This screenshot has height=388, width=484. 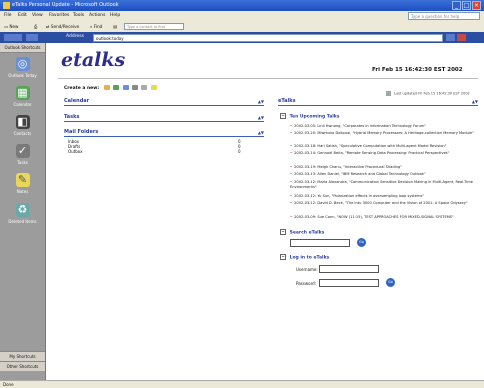 What do you see at coordinates (268, 38) in the screenshot?
I see `address-input: outlook:today` at bounding box center [268, 38].